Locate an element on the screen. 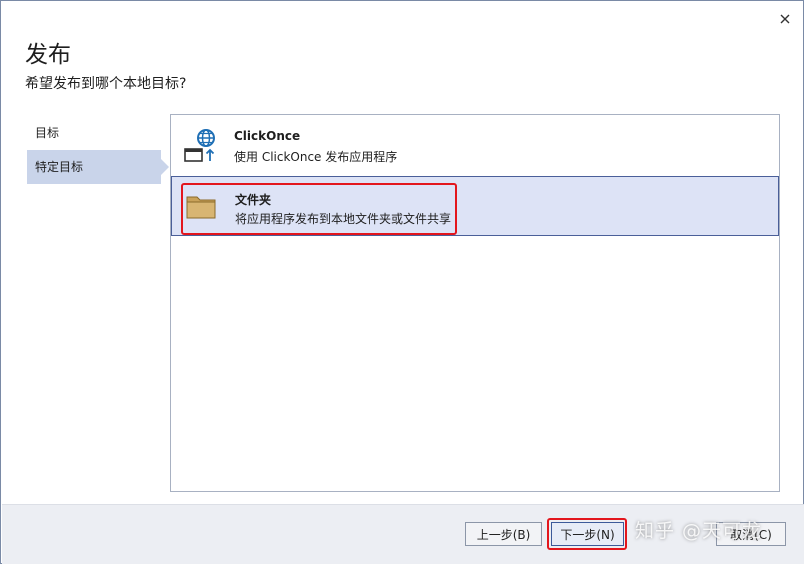  option-title: 文件夹 is located at coordinates (253, 200).